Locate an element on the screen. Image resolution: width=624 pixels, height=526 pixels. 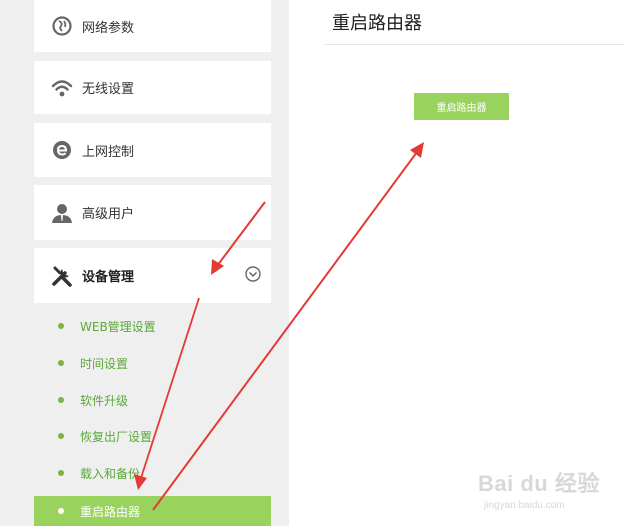
menu-item-label: 网络参数 is located at coordinates (108, 28).